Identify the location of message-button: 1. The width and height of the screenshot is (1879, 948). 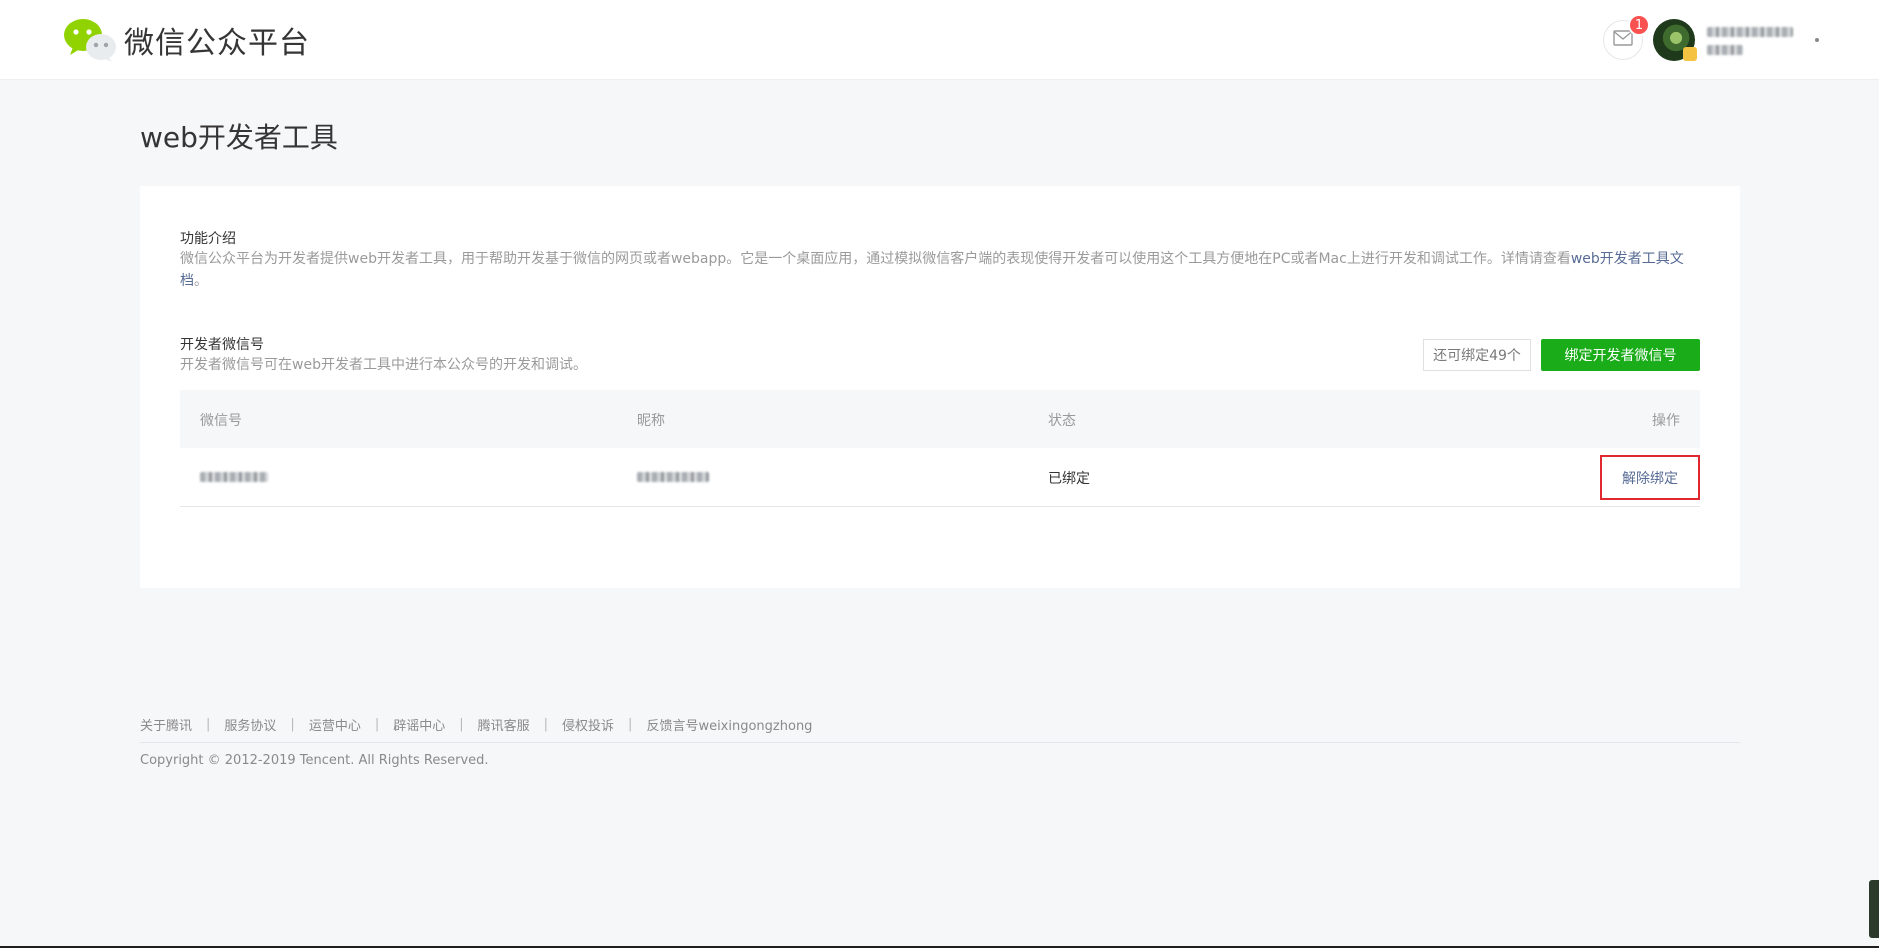
(1626, 37).